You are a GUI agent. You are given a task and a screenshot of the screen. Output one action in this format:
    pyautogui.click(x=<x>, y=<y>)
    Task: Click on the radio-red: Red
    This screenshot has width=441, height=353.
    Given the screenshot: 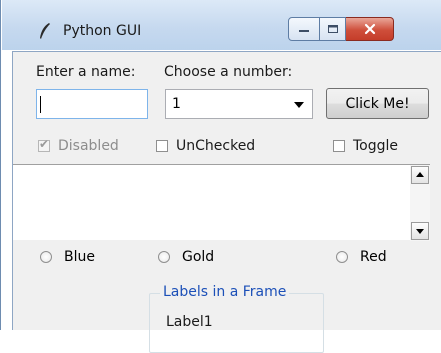 What is the action you would take?
    pyautogui.click(x=361, y=257)
    